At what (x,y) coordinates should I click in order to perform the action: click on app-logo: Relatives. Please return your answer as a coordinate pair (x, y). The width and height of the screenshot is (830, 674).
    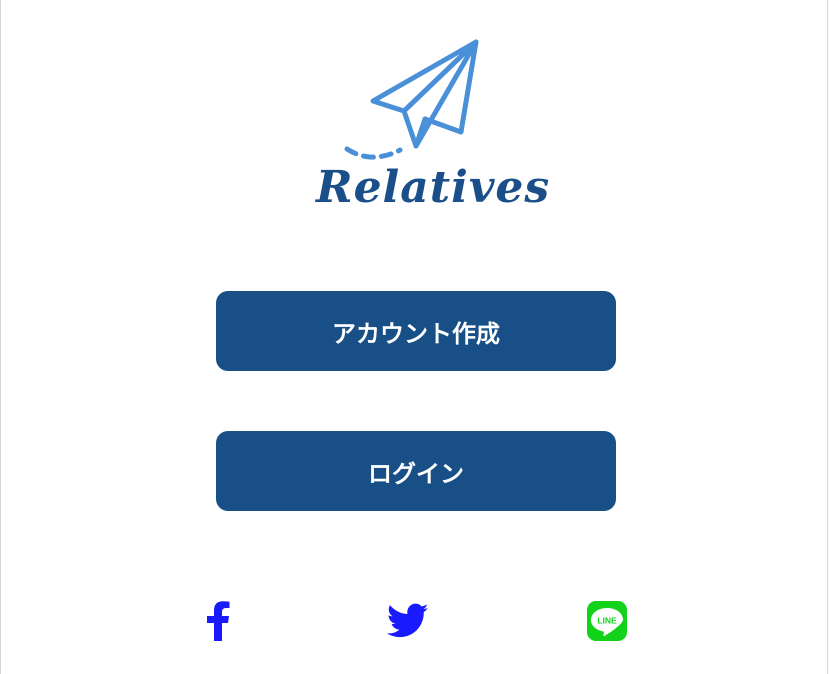
    Looking at the image, I should click on (433, 127).